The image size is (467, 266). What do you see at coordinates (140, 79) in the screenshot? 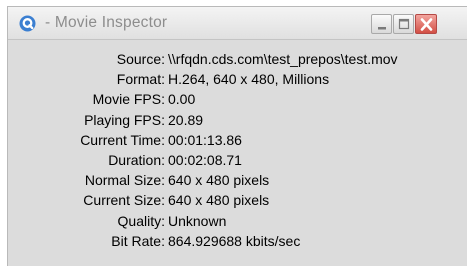
I see `format-label: Format:` at bounding box center [140, 79].